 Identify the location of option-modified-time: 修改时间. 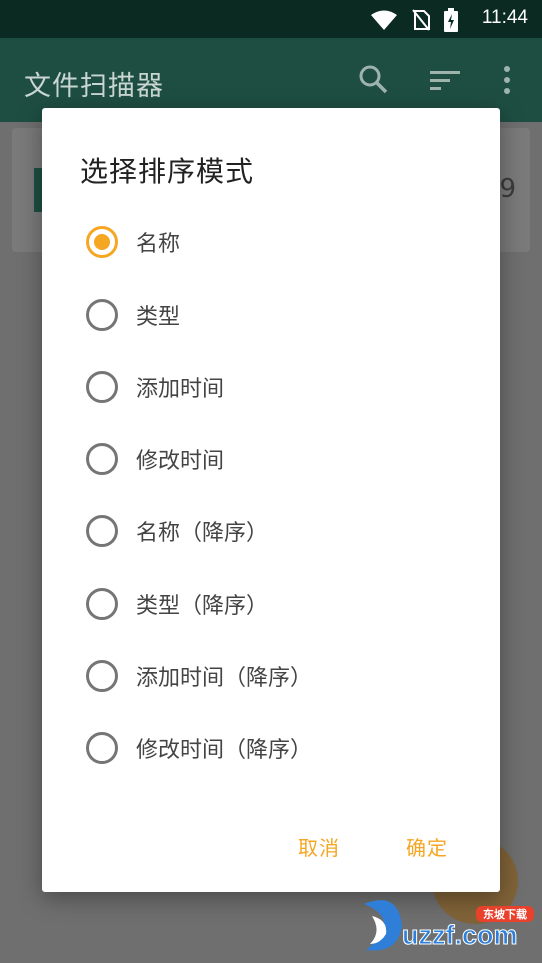
(155, 459).